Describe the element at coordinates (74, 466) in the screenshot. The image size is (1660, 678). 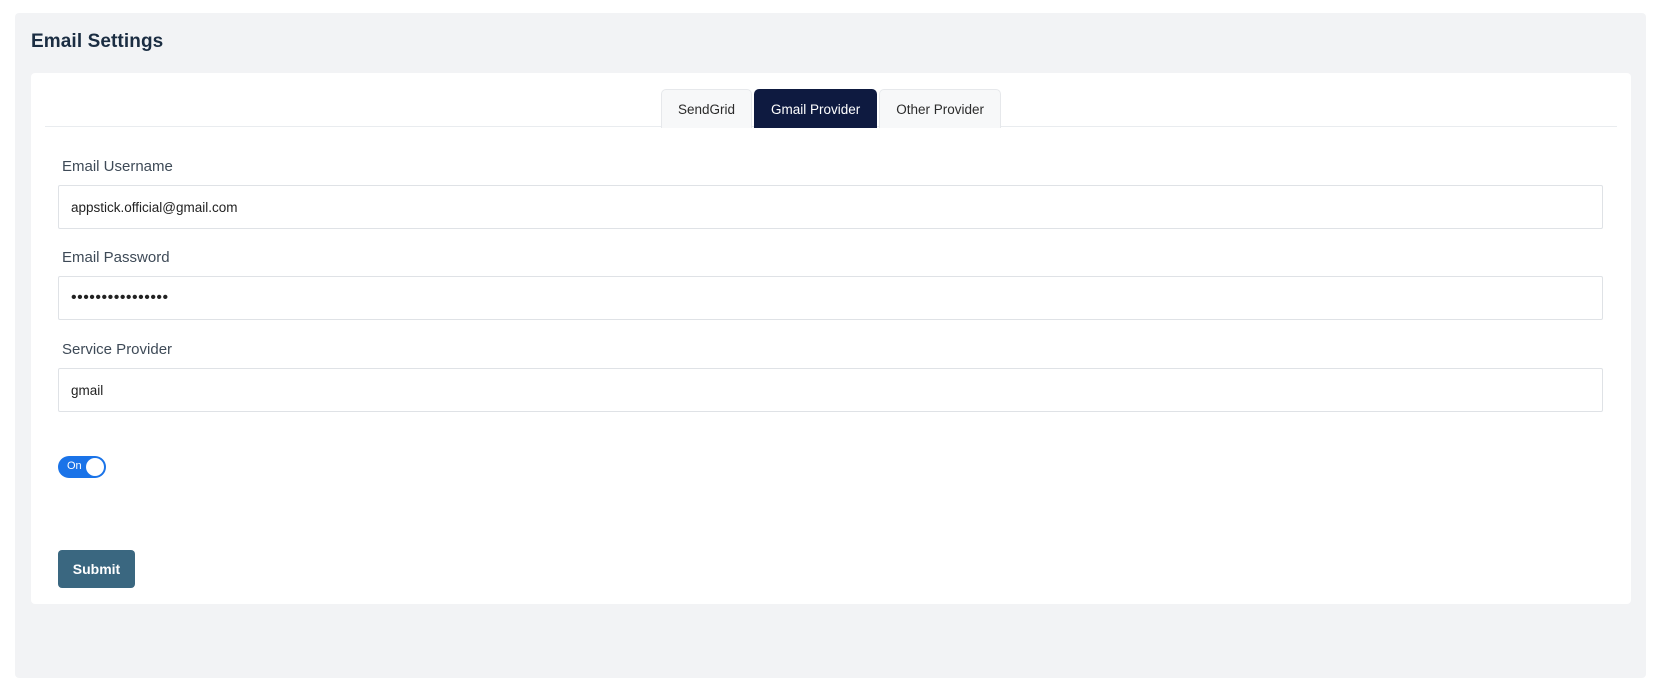
I see `toggle-label: On` at that location.